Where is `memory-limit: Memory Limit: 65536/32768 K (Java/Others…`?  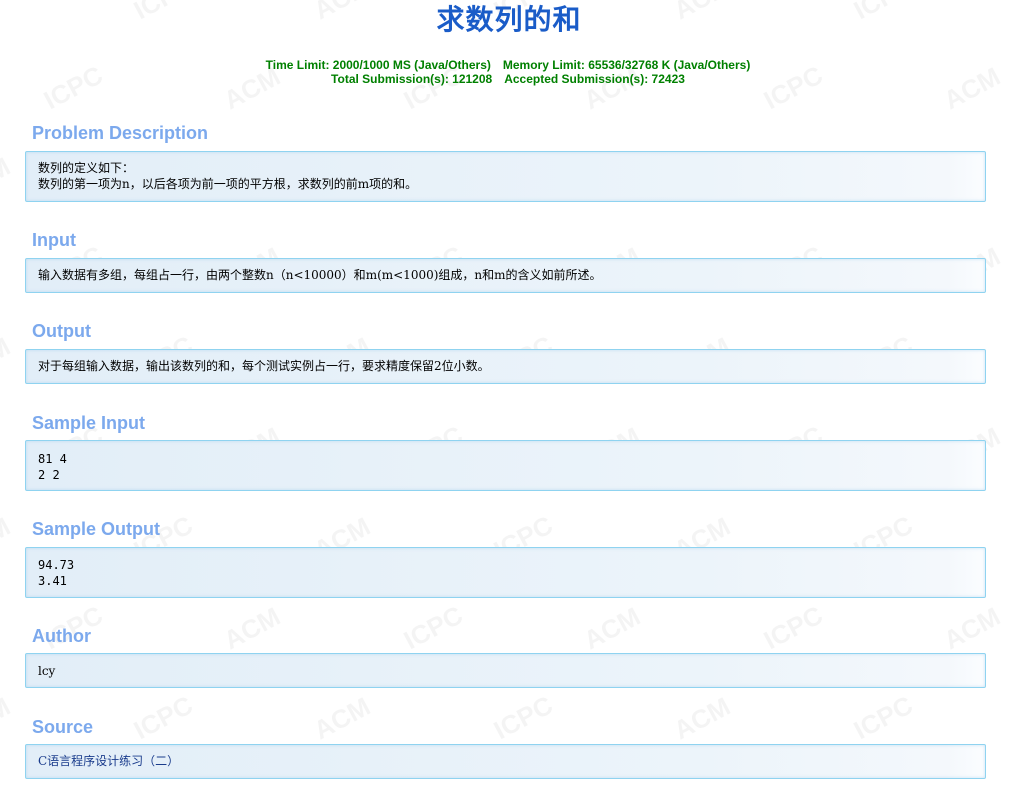
memory-limit: Memory Limit: 65536/32768 K (Java/Others… is located at coordinates (626, 65).